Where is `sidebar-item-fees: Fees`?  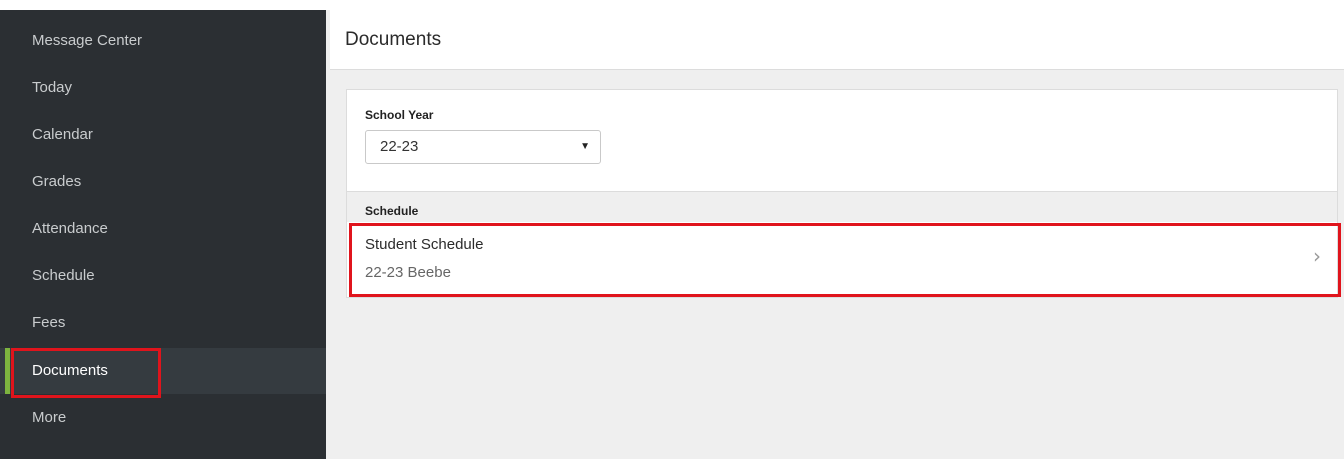 sidebar-item-fees: Fees is located at coordinates (163, 323).